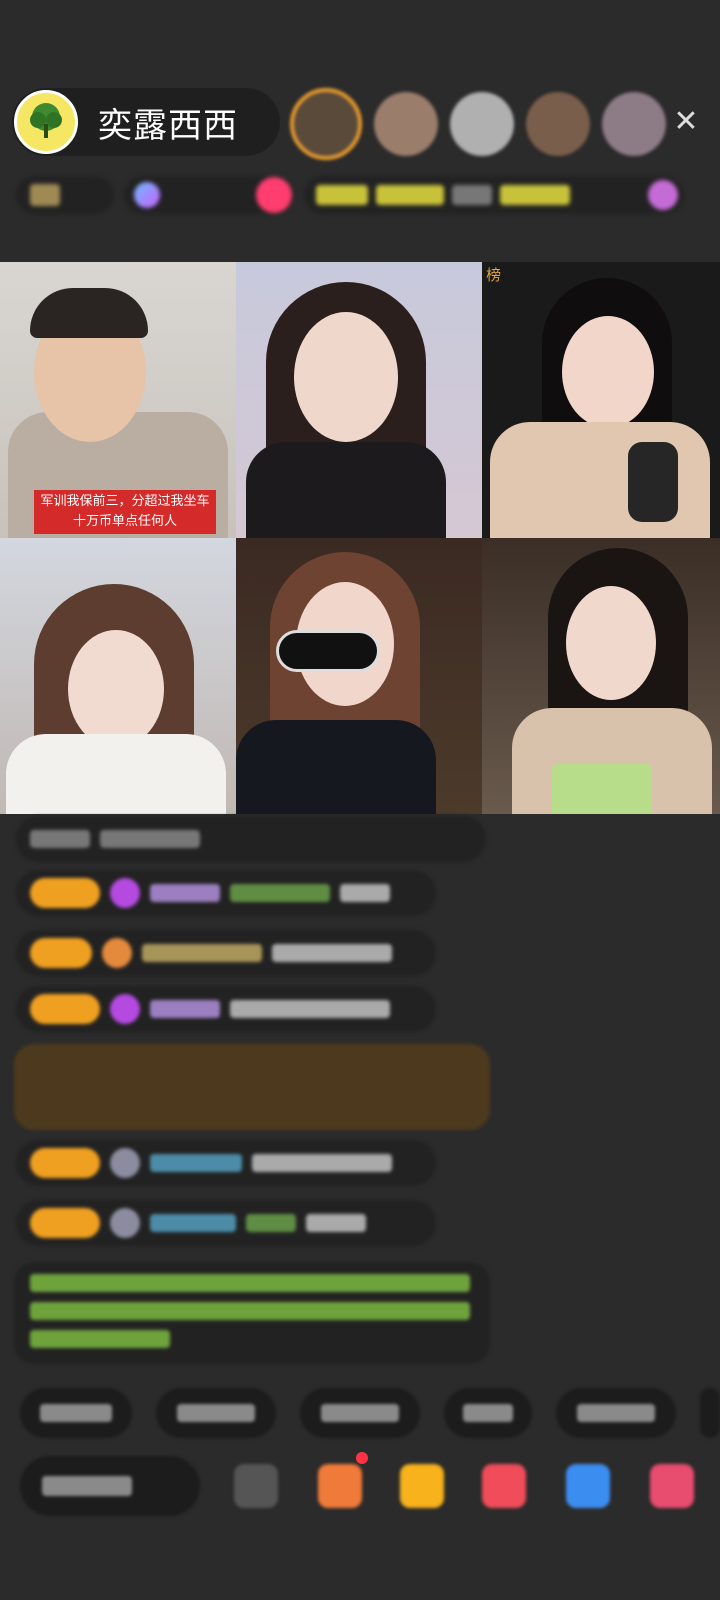 The image size is (720, 1600). I want to click on guest-caption-banner: 军训我保前三，分超过我坐车十万币单点任何人, so click(125, 512).